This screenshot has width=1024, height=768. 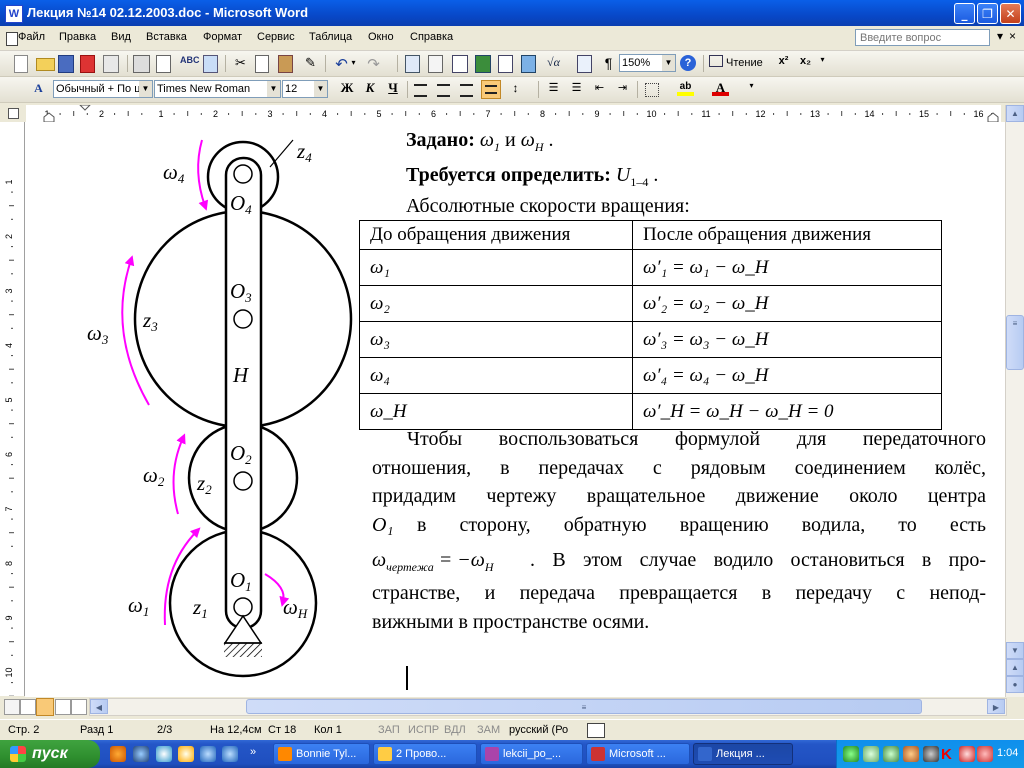 I want to click on spelling-status-icon, so click(x=596, y=730).